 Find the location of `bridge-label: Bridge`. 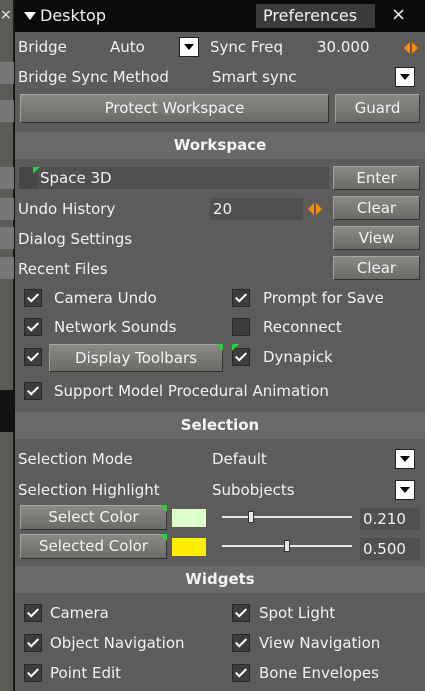

bridge-label: Bridge is located at coordinates (42, 47).